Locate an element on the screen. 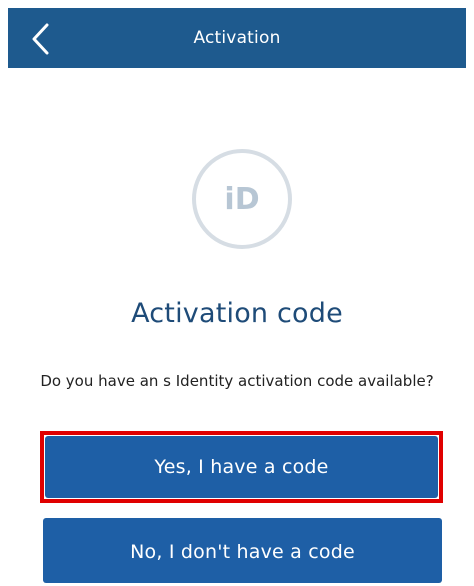 The width and height of the screenshot is (474, 586). yes-have-code-button: Yes, I have a code is located at coordinates (241, 467).